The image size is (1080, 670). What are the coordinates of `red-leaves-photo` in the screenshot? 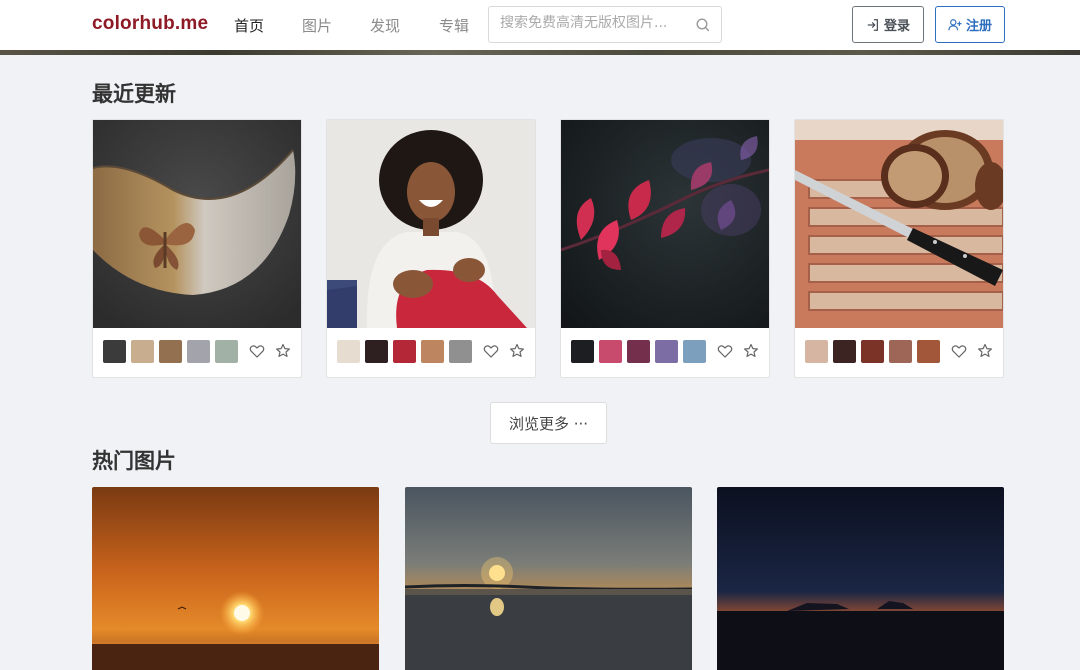 It's located at (665, 224).